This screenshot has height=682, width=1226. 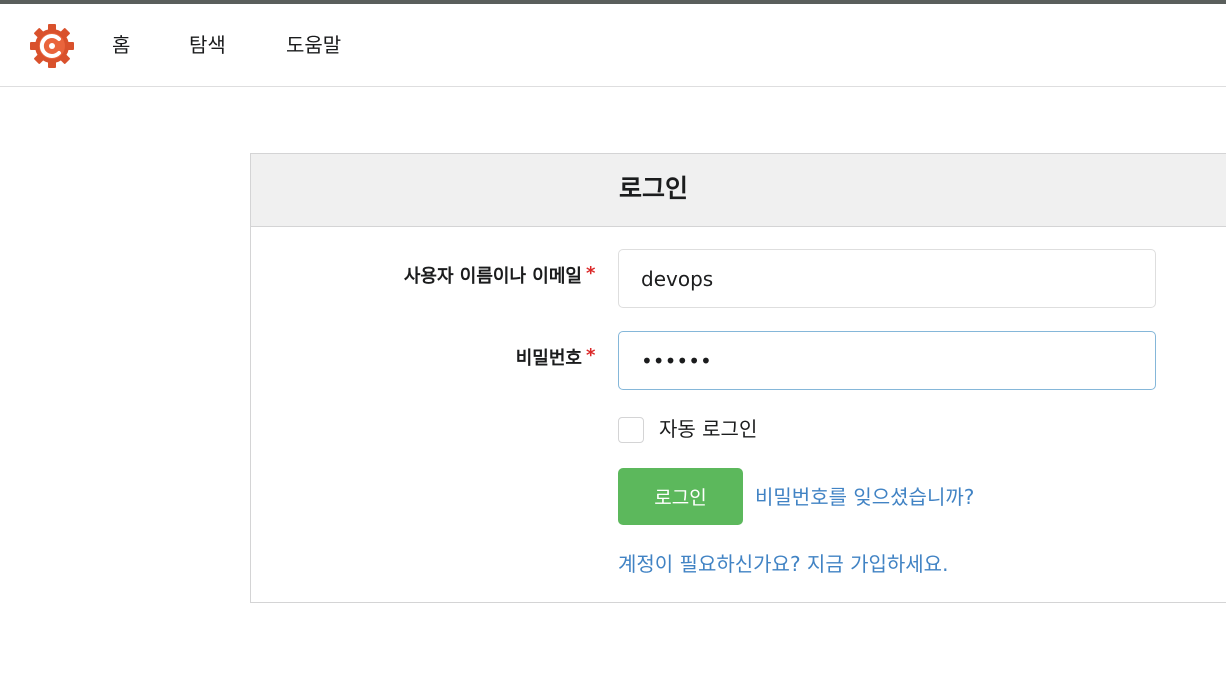 I want to click on login-button: 로그인, so click(x=680, y=496).